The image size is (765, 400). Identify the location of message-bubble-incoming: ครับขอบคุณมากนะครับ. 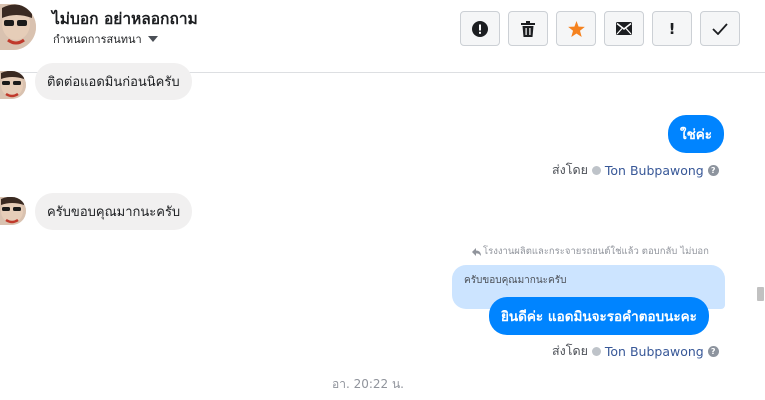
(114, 211).